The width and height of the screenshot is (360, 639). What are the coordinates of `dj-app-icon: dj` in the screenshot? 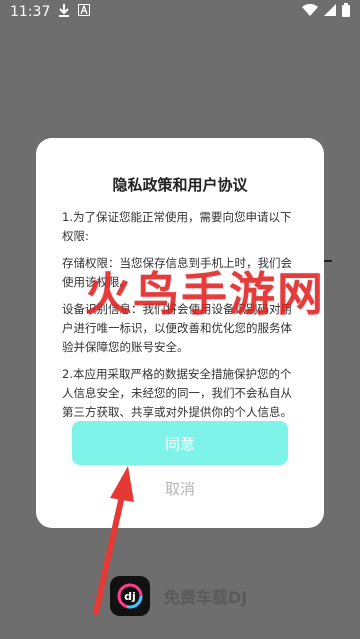 It's located at (130, 596).